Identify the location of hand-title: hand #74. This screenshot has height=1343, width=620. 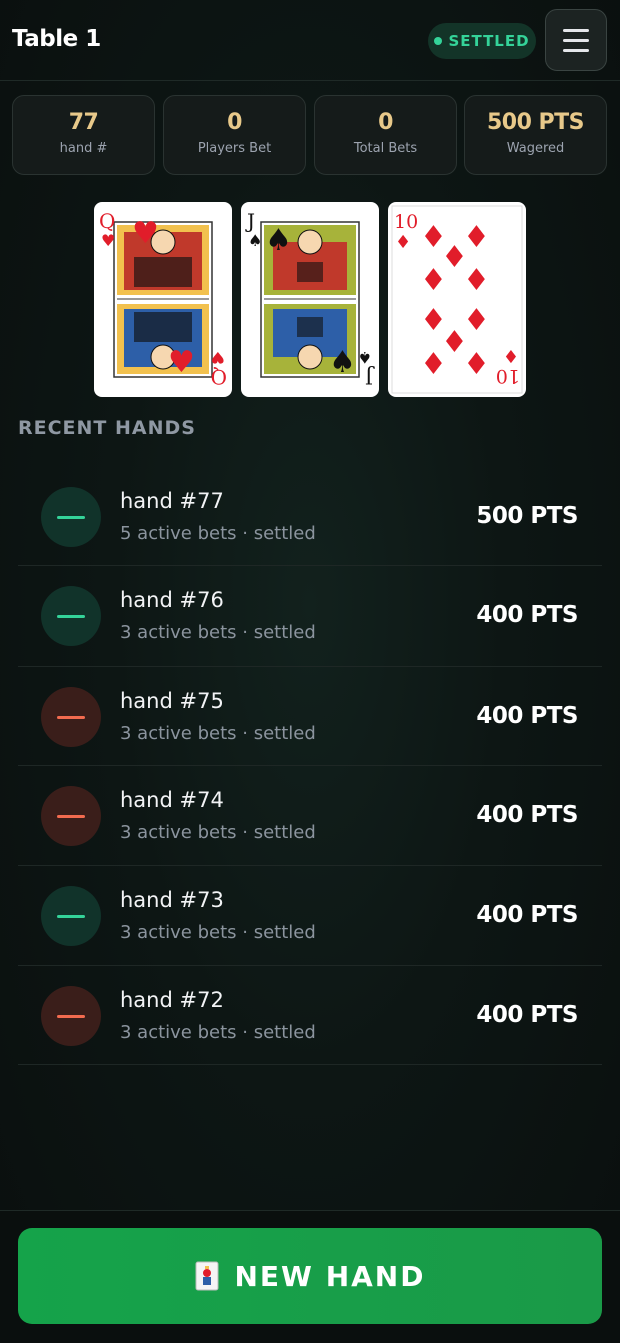
(172, 800).